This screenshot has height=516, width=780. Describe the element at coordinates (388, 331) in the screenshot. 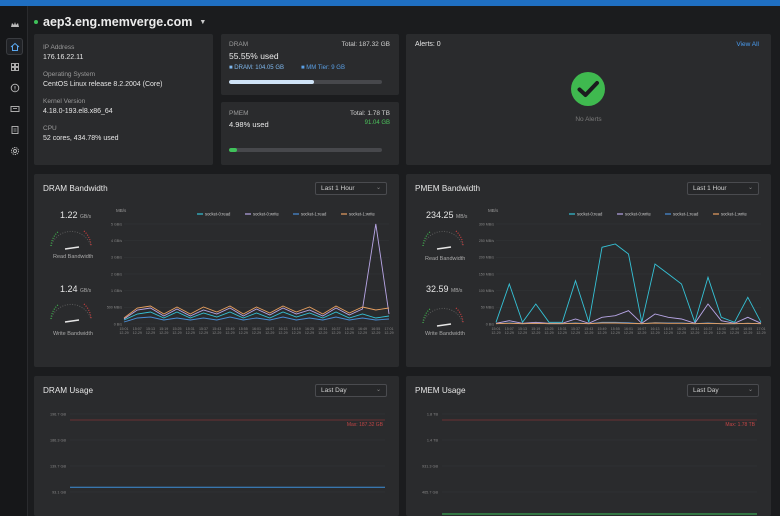

I see `dram-bandwidth-x-tick: 17:01 12-29` at that location.